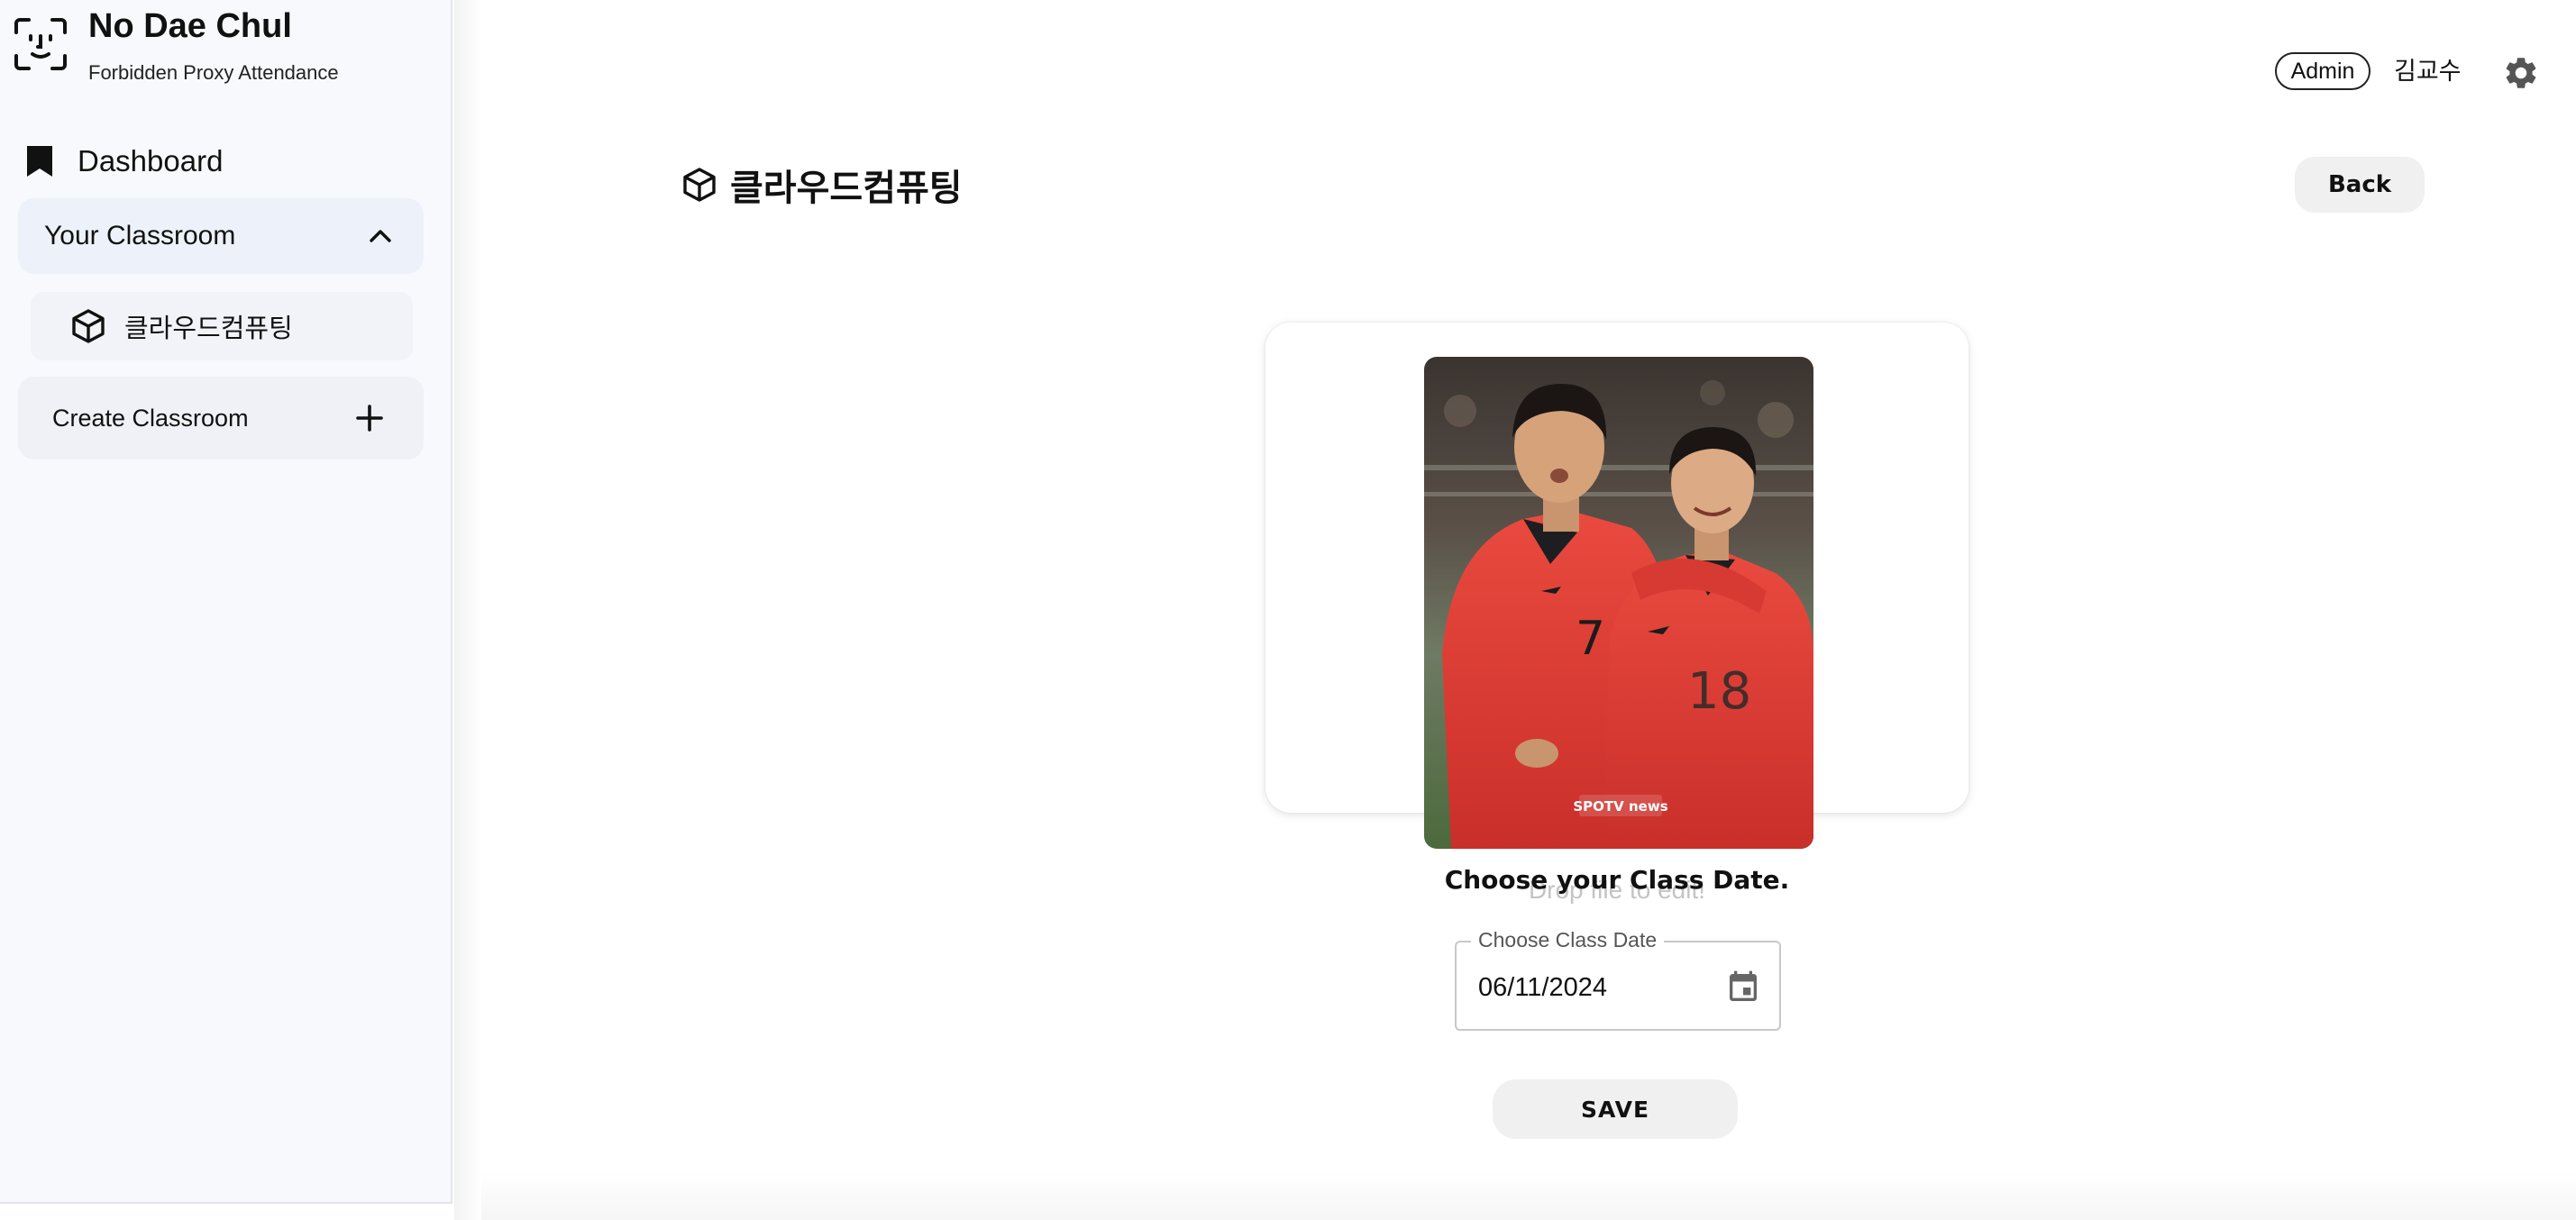 This screenshot has width=2576, height=1220. I want to click on sidebar-item-classroom: 클라우드컴퓨팅, so click(222, 326).